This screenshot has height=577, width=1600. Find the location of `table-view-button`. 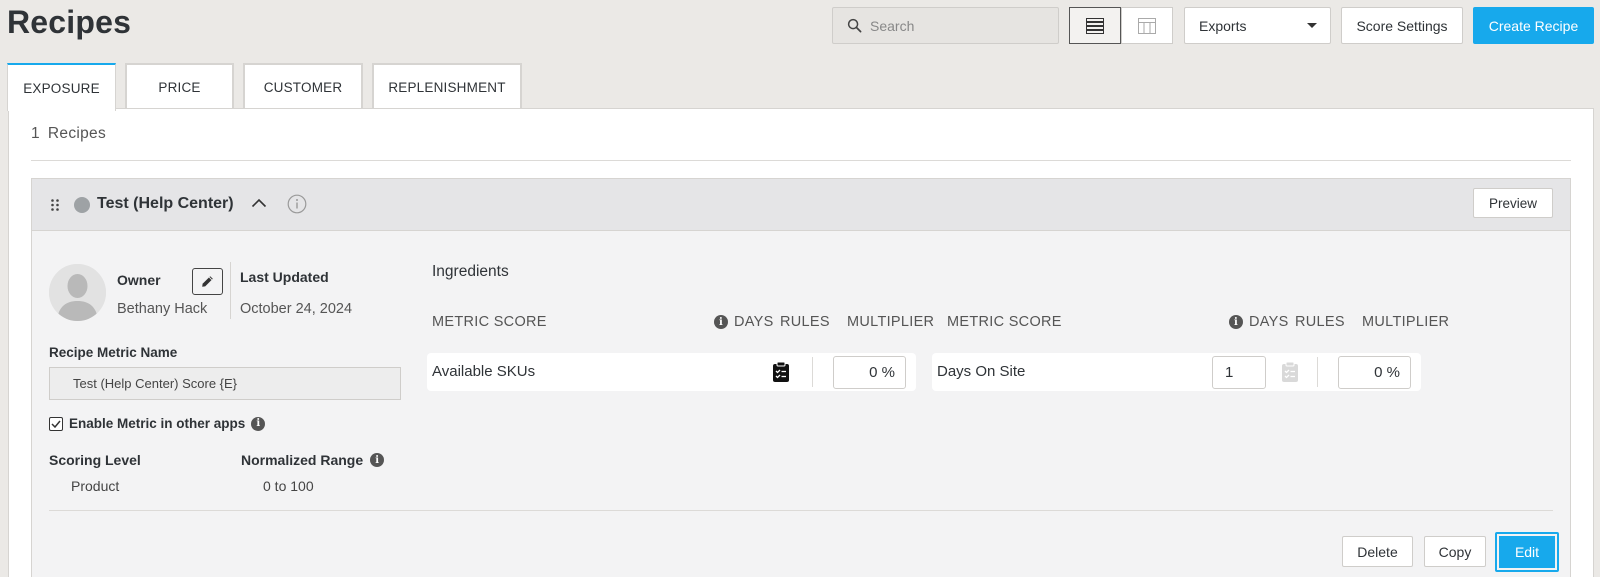

table-view-button is located at coordinates (1147, 25).